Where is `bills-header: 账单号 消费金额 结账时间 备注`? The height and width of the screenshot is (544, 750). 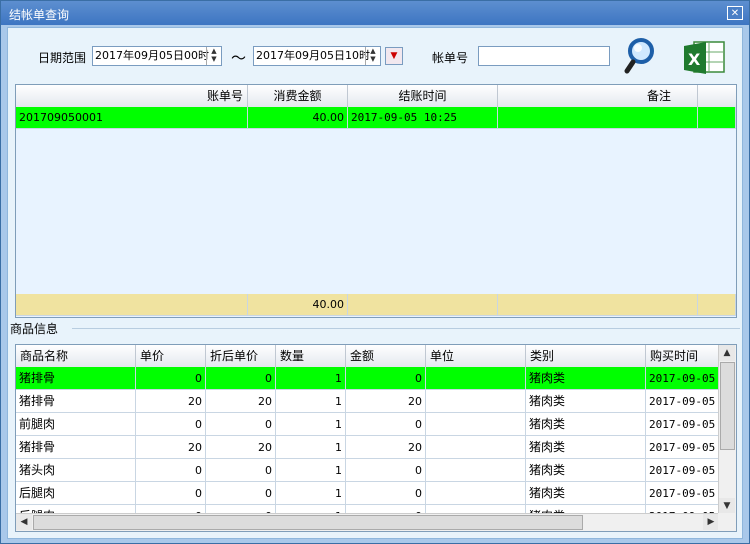
bills-header: 账单号 消费金额 结账时间 备注 is located at coordinates (376, 96).